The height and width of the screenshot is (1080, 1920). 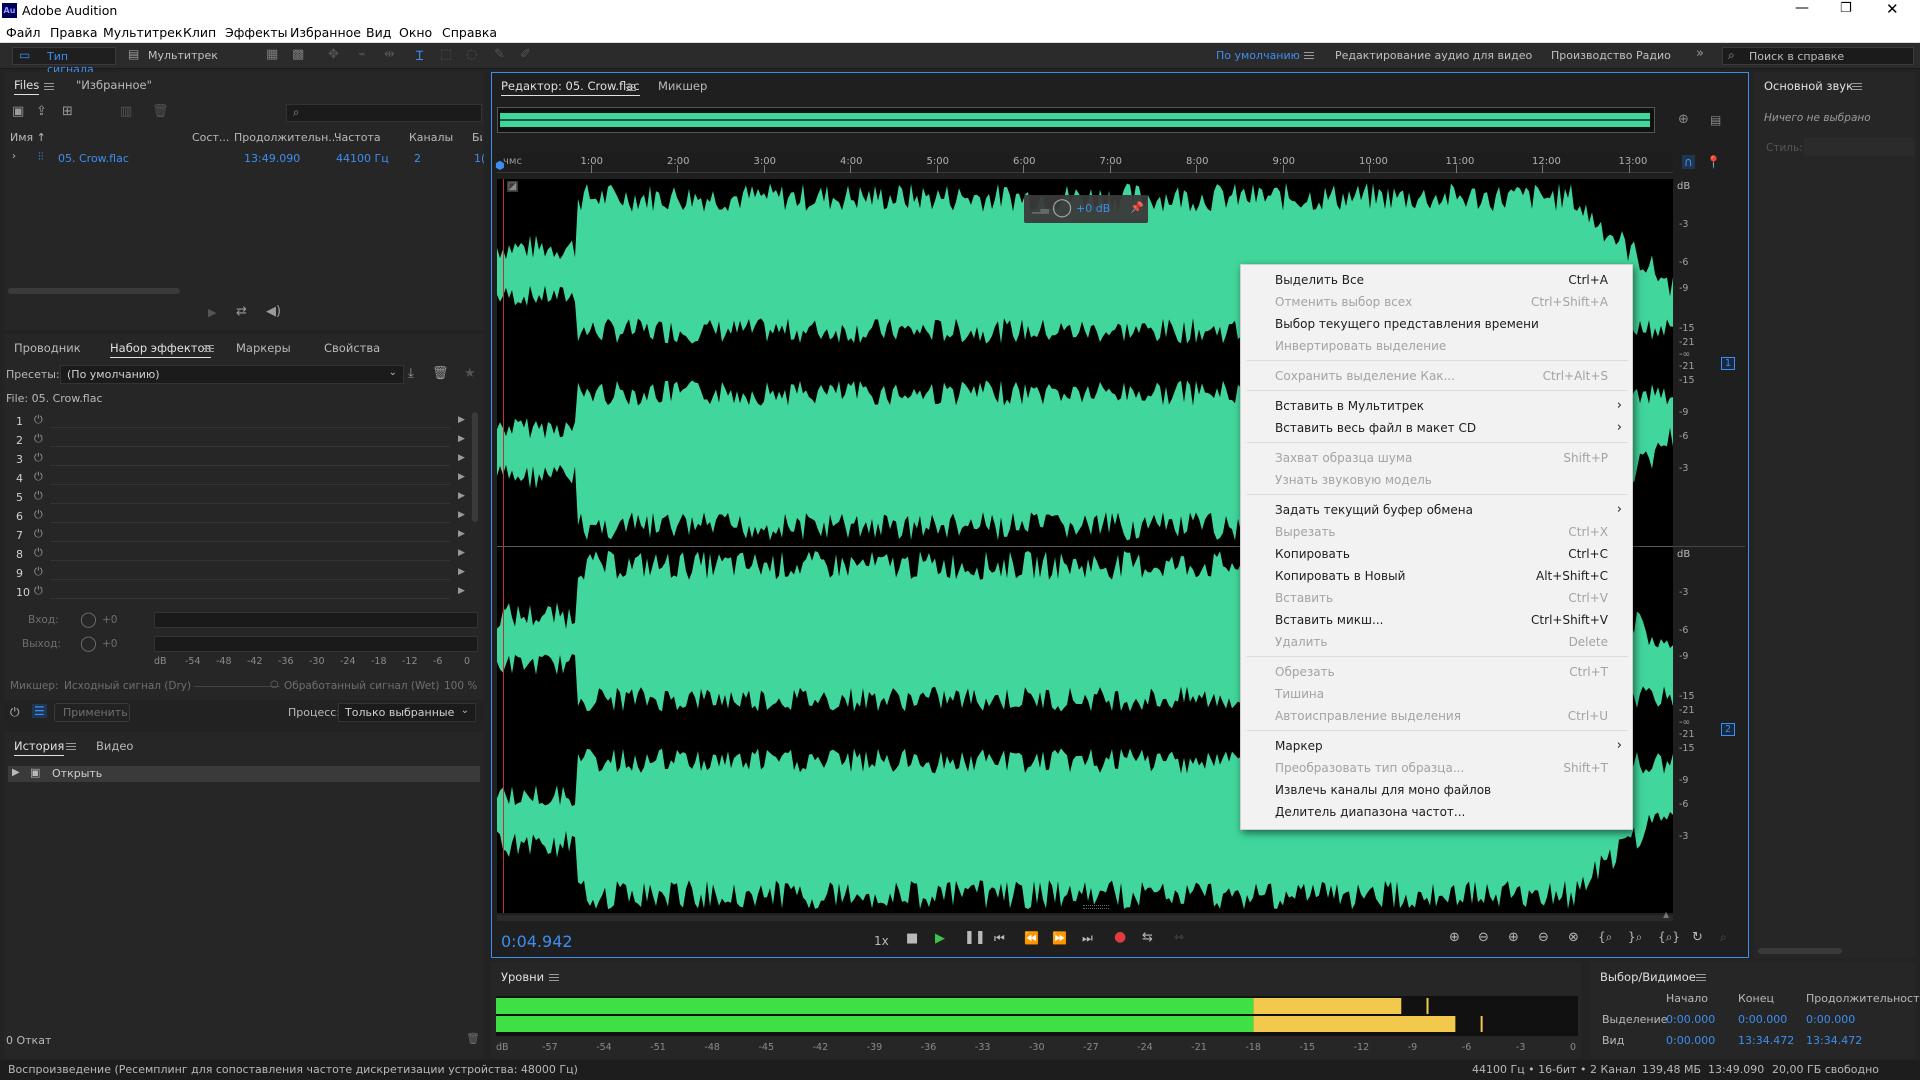 I want to click on record-icon: ●, so click(x=1120, y=937).